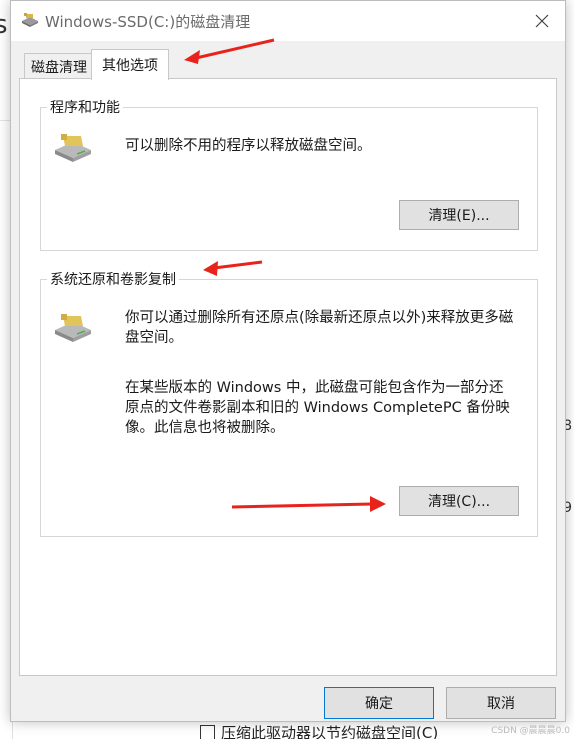 This screenshot has width=574, height=739. I want to click on close-button, so click(542, 21).